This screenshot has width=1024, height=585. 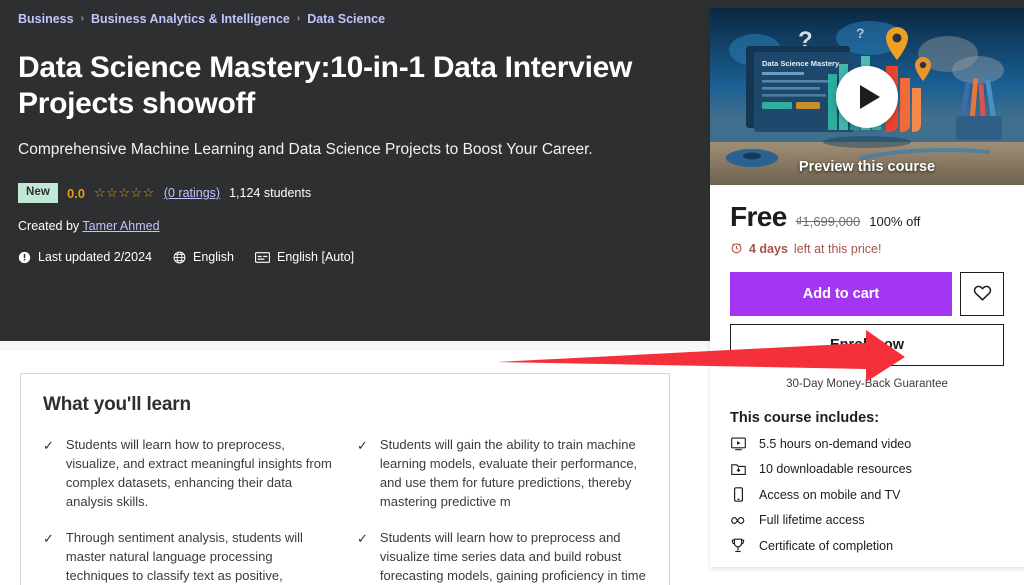 What do you see at coordinates (262, 257) in the screenshot?
I see `closed-caption-icon` at bounding box center [262, 257].